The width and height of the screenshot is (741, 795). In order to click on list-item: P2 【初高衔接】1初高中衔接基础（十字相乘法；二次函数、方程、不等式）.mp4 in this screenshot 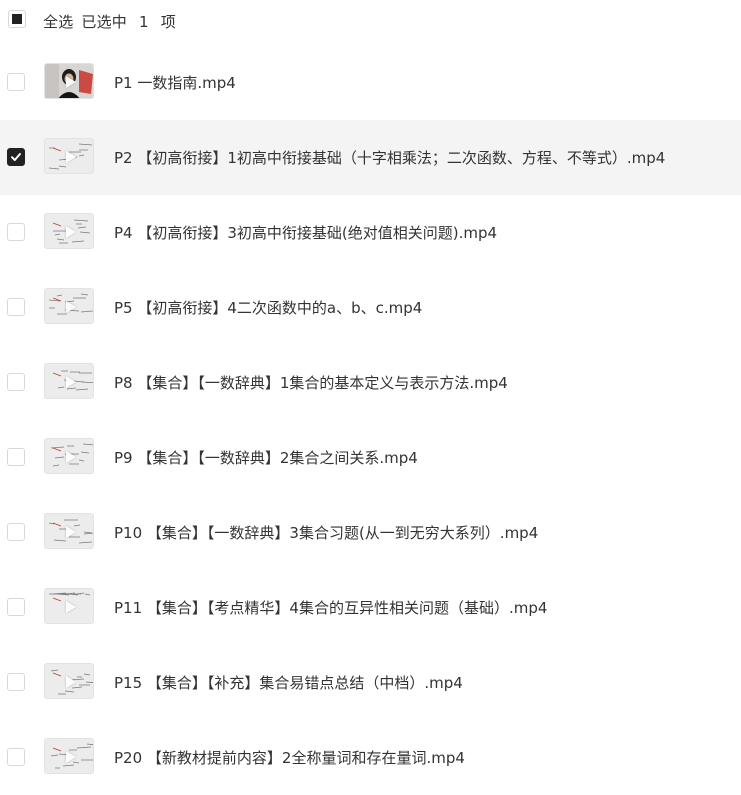, I will do `click(370, 157)`.